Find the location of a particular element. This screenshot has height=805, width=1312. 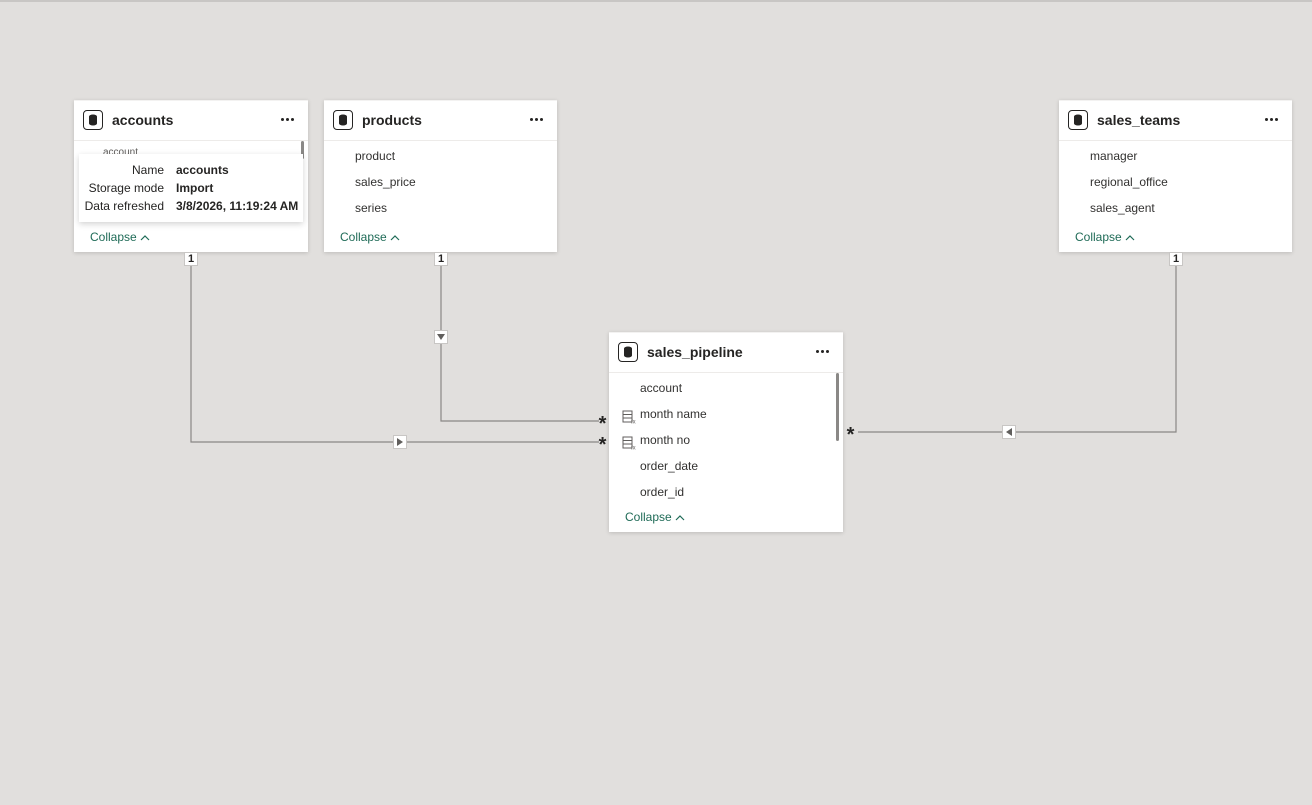

cardinality-one-sales-teams: 1 is located at coordinates (1176, 259).